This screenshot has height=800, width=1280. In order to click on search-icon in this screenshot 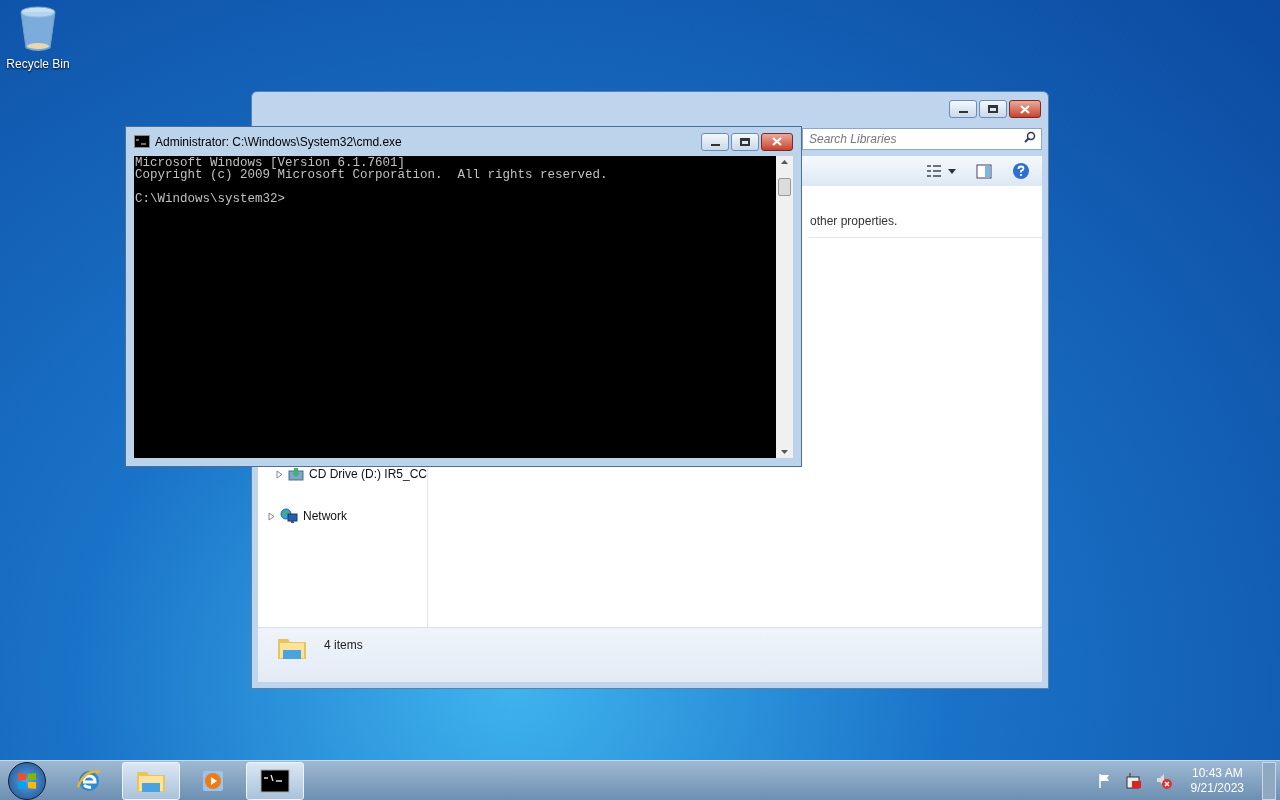, I will do `click(1030, 137)`.